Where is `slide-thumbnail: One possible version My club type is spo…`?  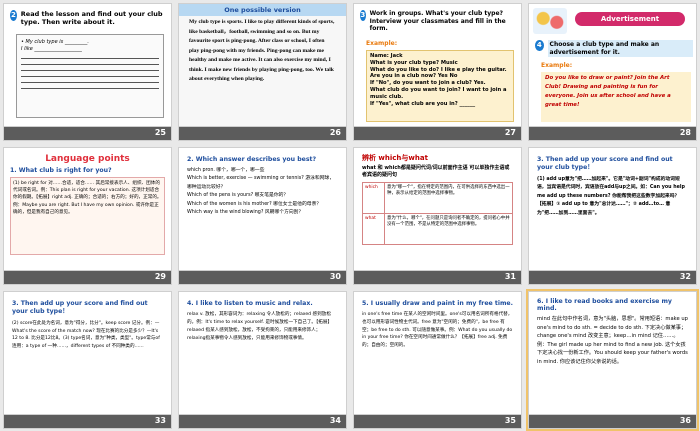 slide-thumbnail: One possible version My club type is spo… is located at coordinates (262, 72).